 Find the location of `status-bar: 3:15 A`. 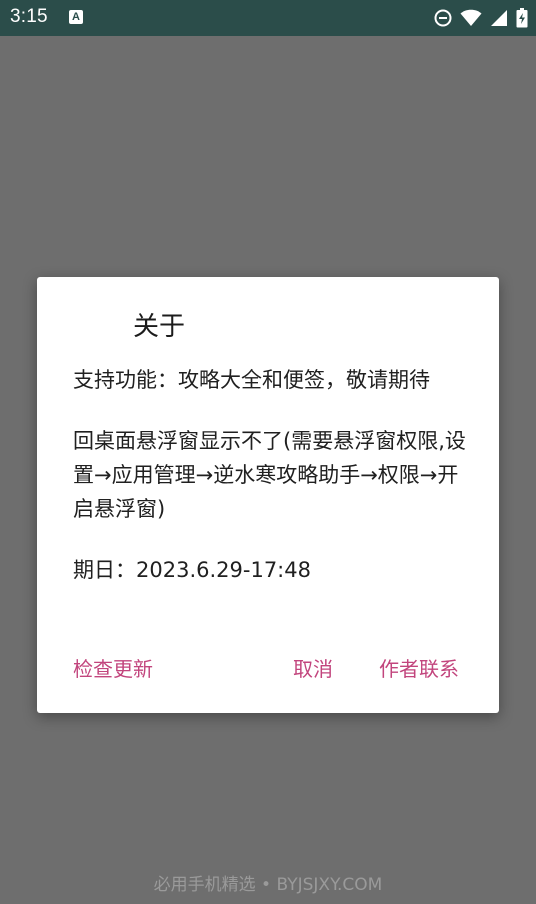

status-bar: 3:15 A is located at coordinates (268, 18).